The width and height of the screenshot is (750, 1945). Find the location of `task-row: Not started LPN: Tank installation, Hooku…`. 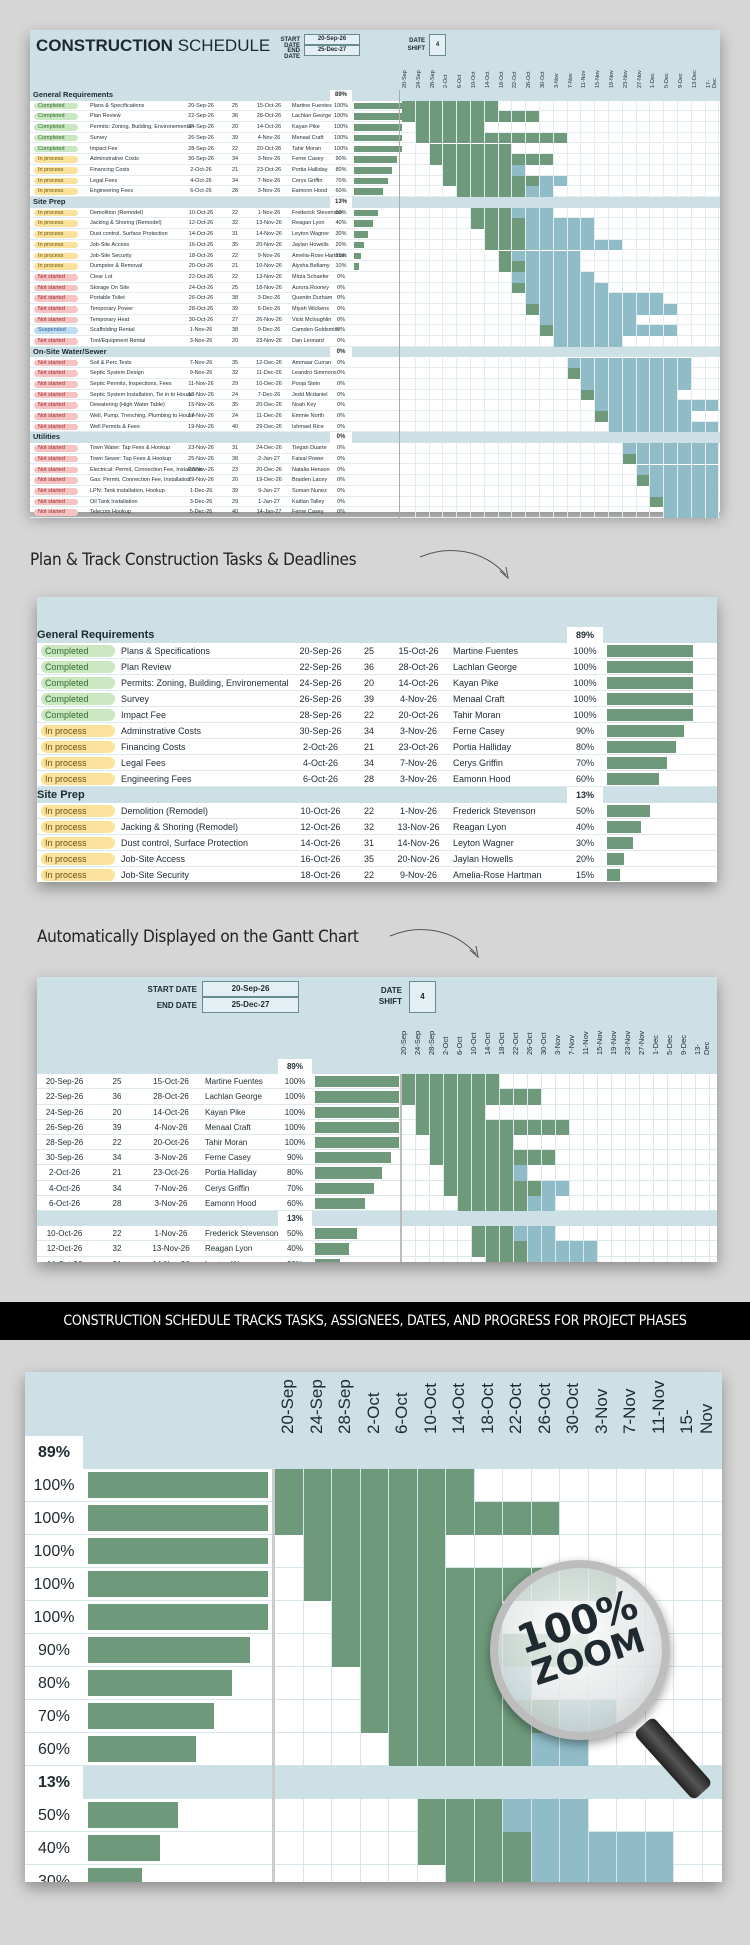

task-row: Not started LPN: Tank installation, Hooku… is located at coordinates (375, 491).